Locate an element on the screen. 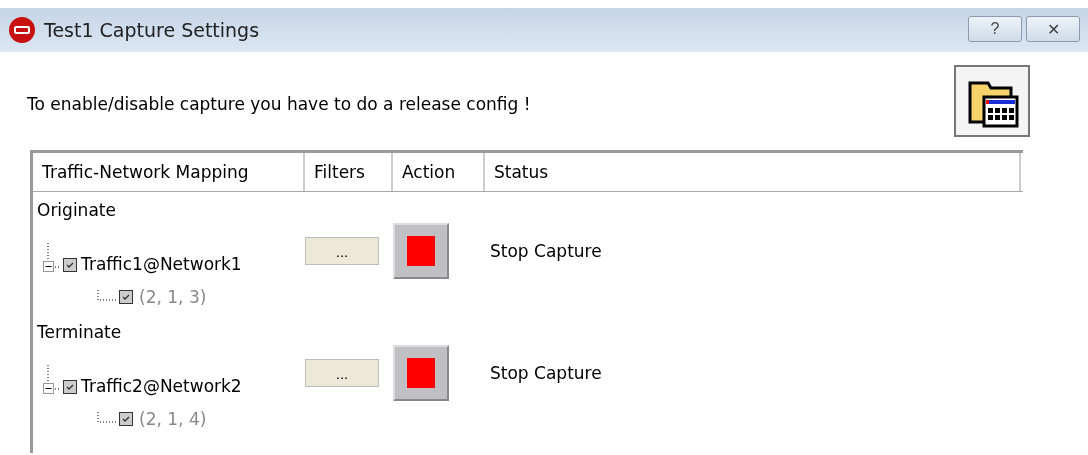 The image size is (1088, 455). column-header: Filters is located at coordinates (349, 172).